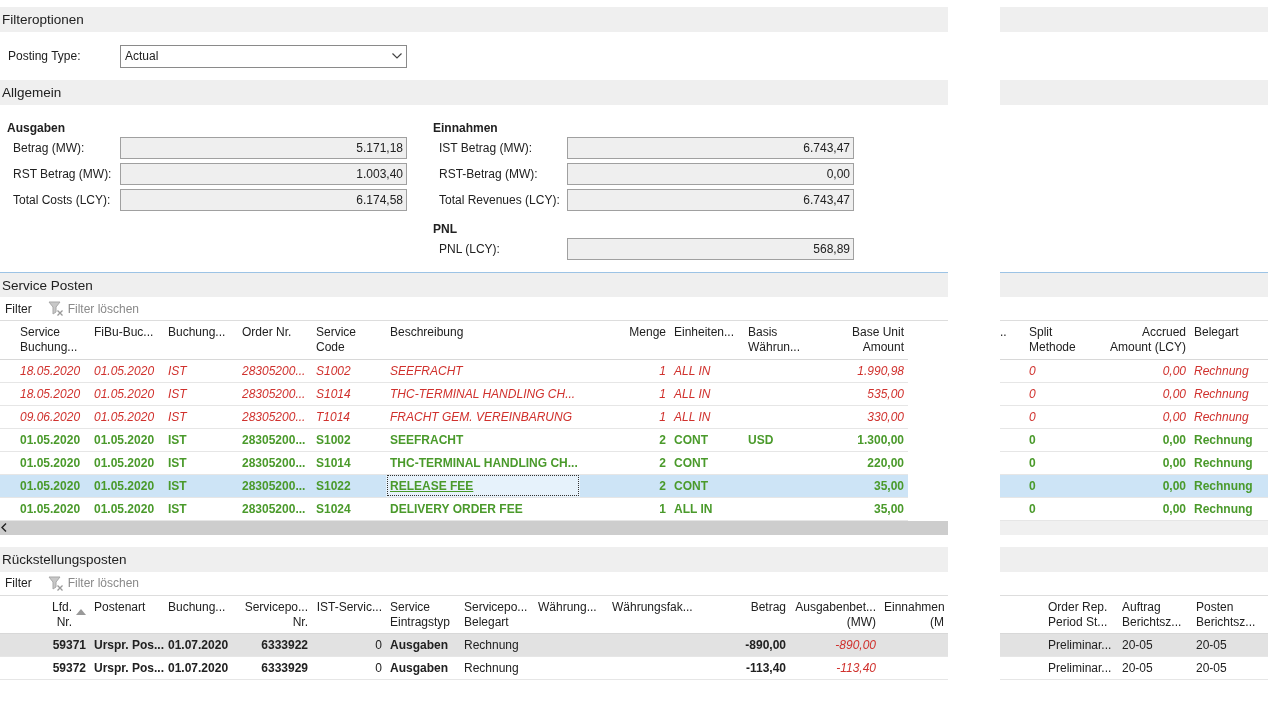 The height and width of the screenshot is (717, 1268). What do you see at coordinates (4, 527) in the screenshot?
I see `scroll-left-icon` at bounding box center [4, 527].